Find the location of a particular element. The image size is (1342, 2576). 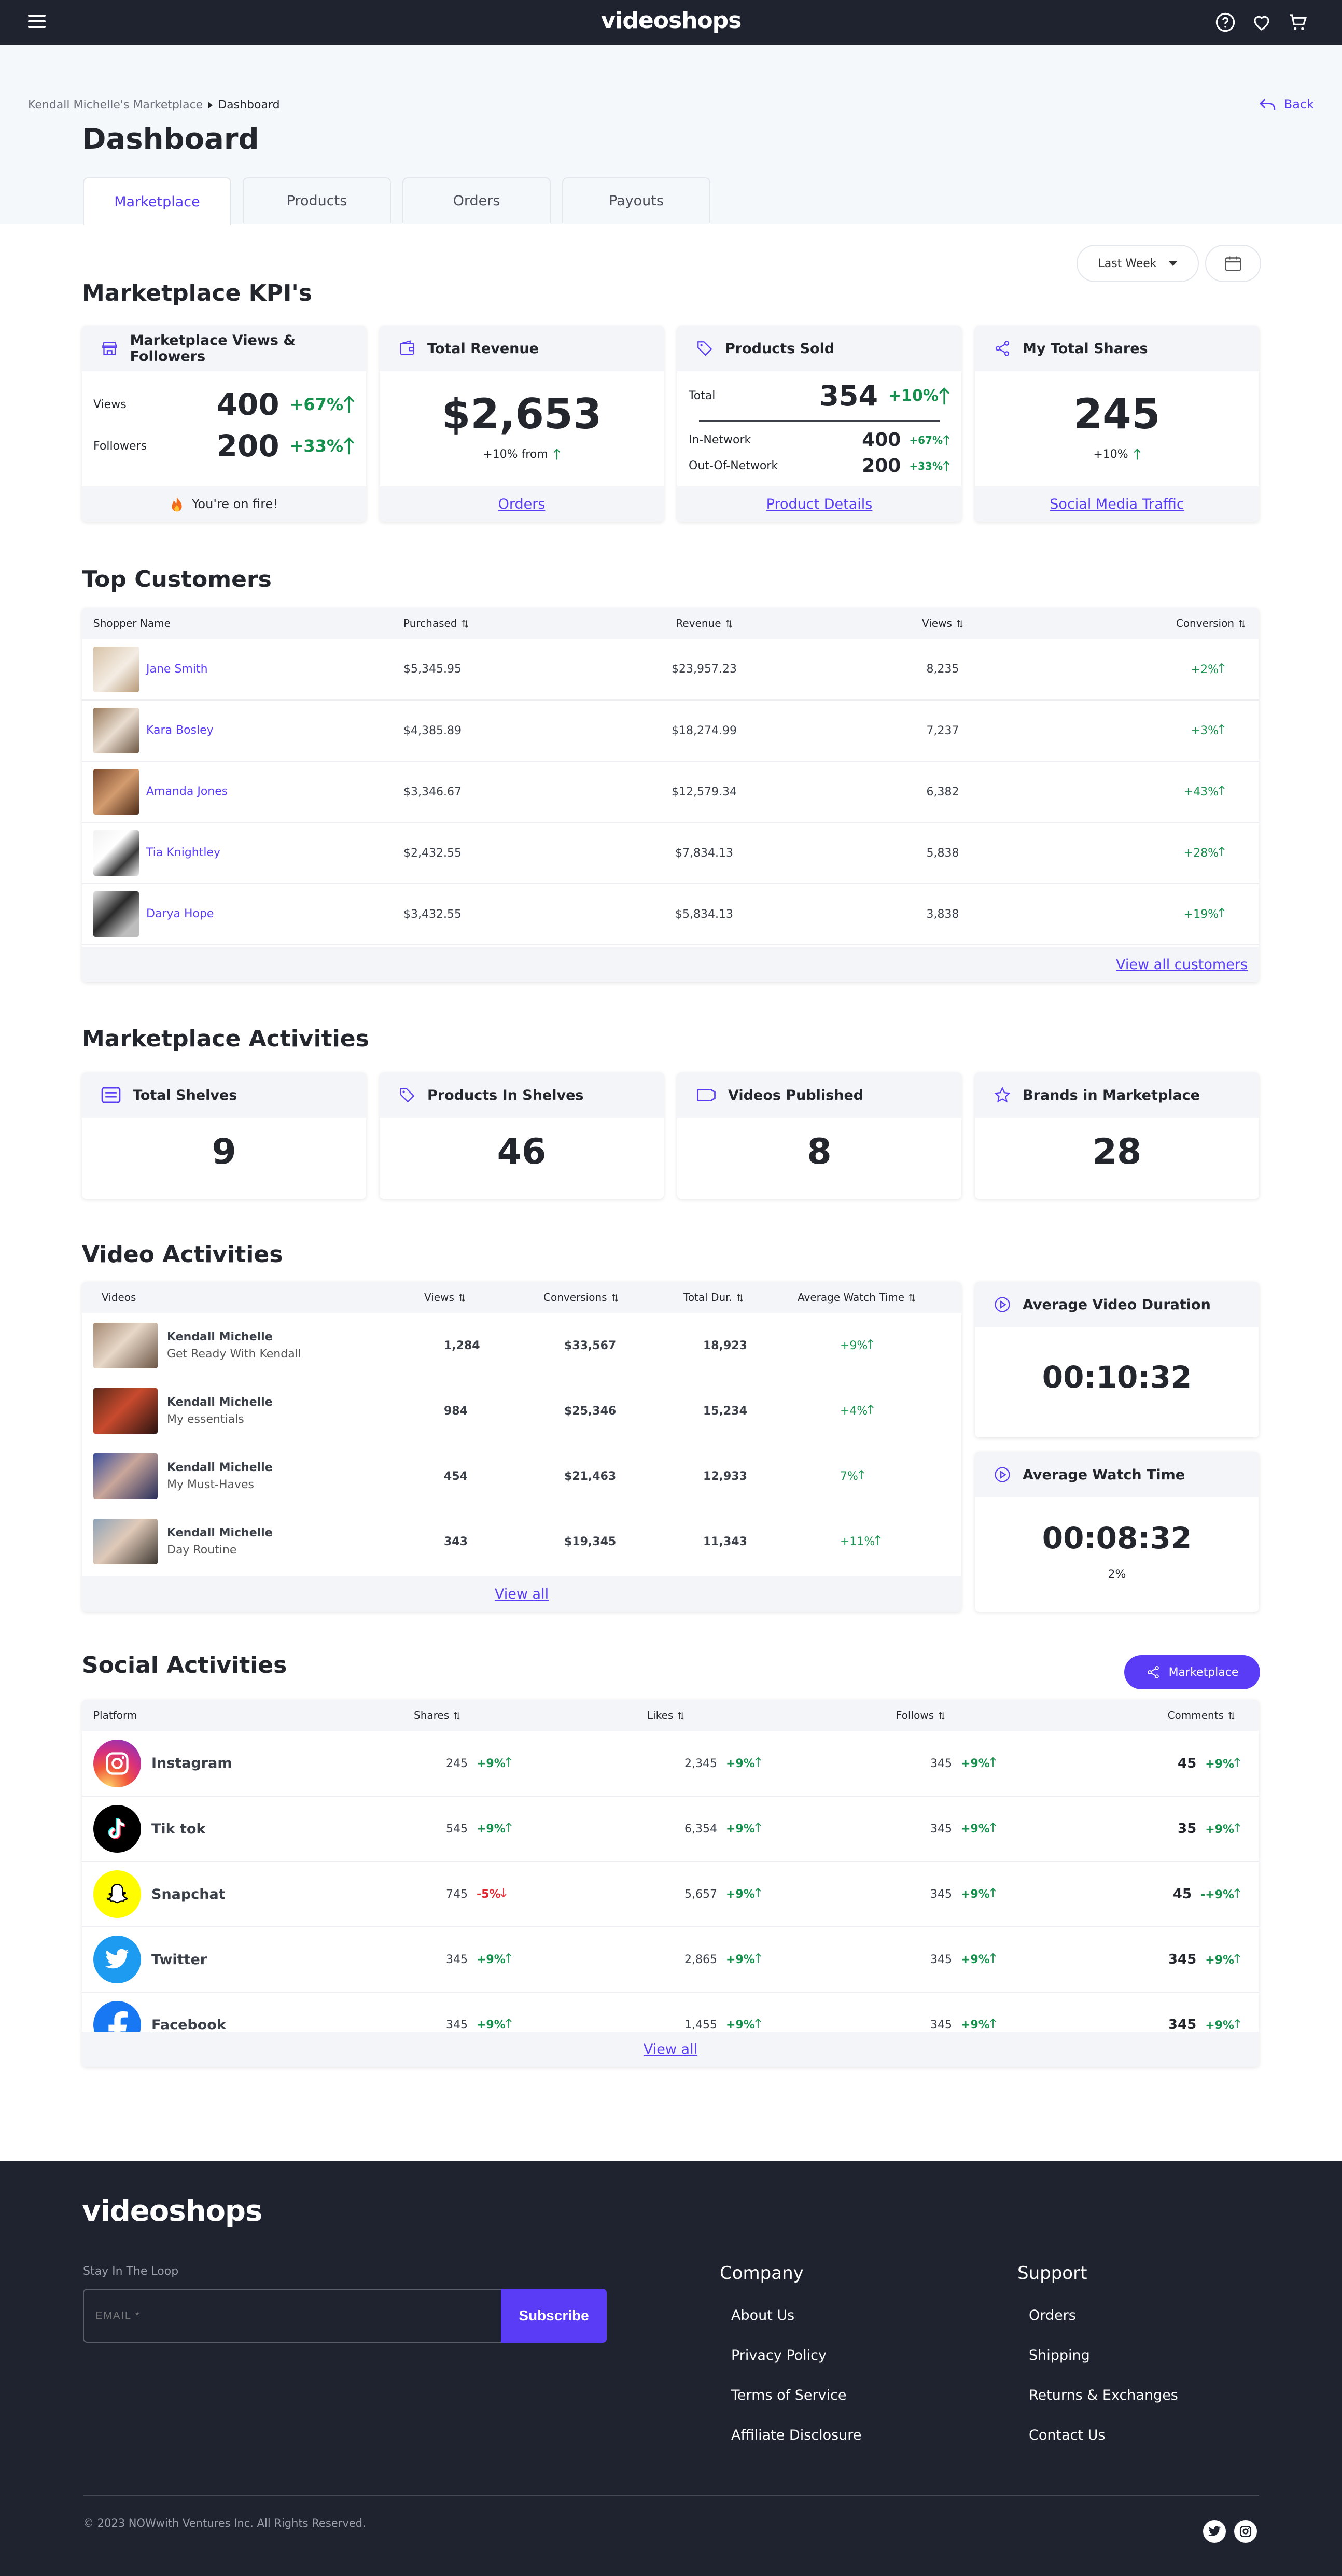

col-views-label: Views is located at coordinates (937, 623).